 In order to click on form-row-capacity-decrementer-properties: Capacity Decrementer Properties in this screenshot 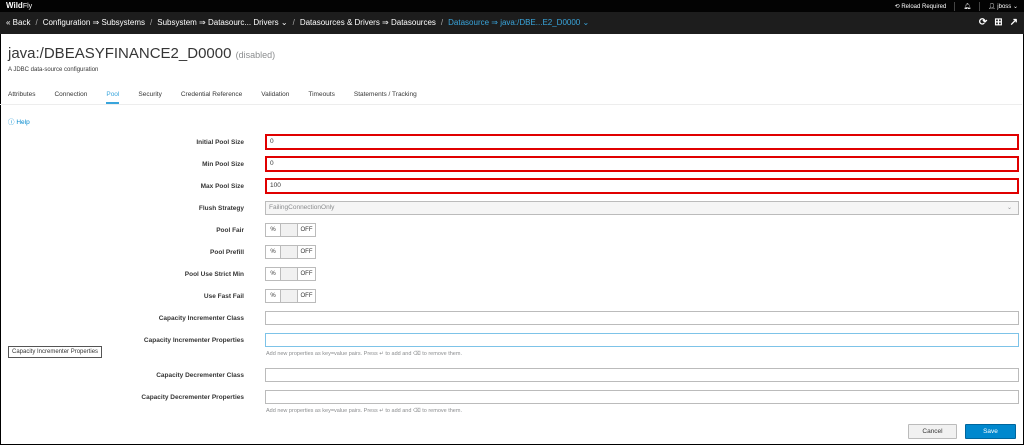, I will do `click(512, 398)`.